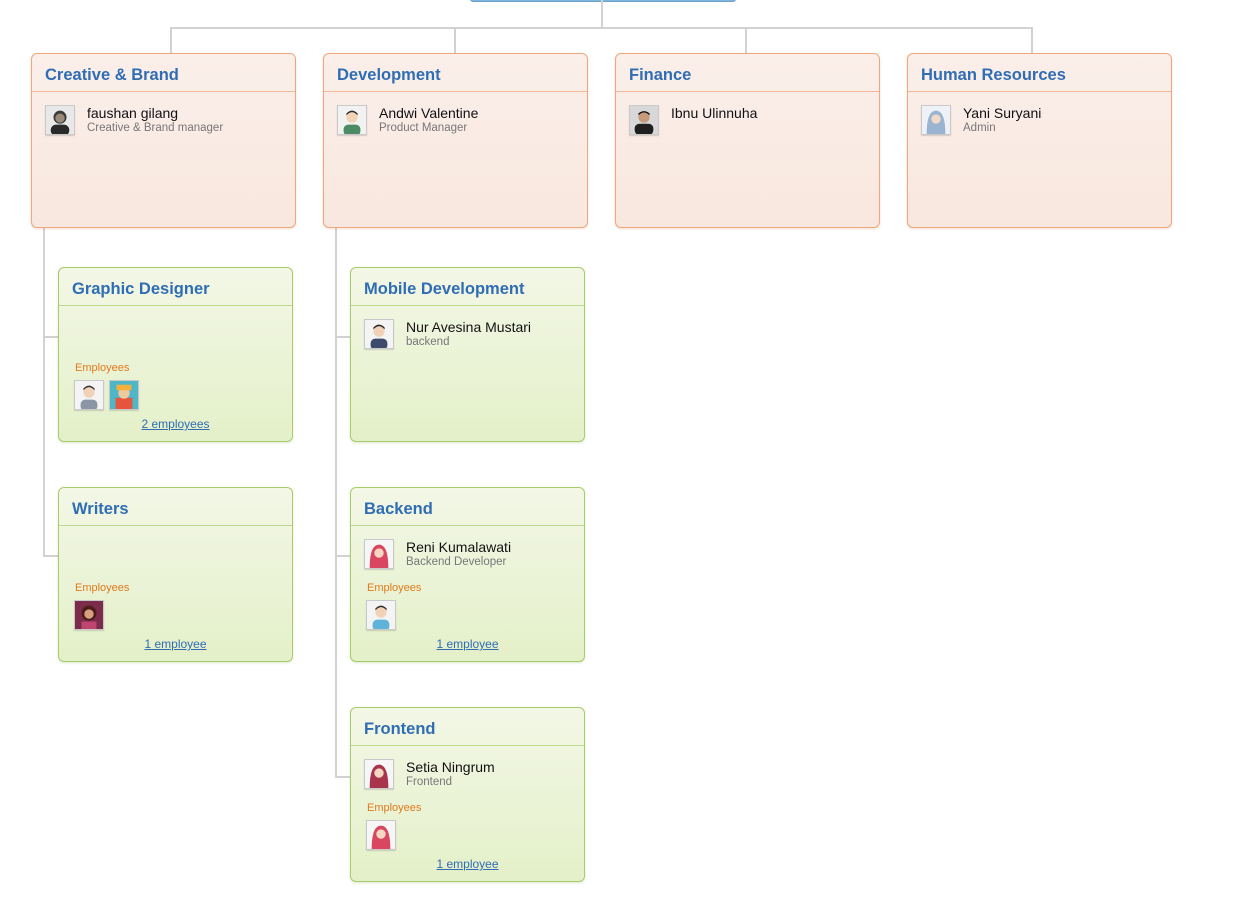 The height and width of the screenshot is (900, 1246). What do you see at coordinates (398, 509) in the screenshot?
I see `team-title: Backend` at bounding box center [398, 509].